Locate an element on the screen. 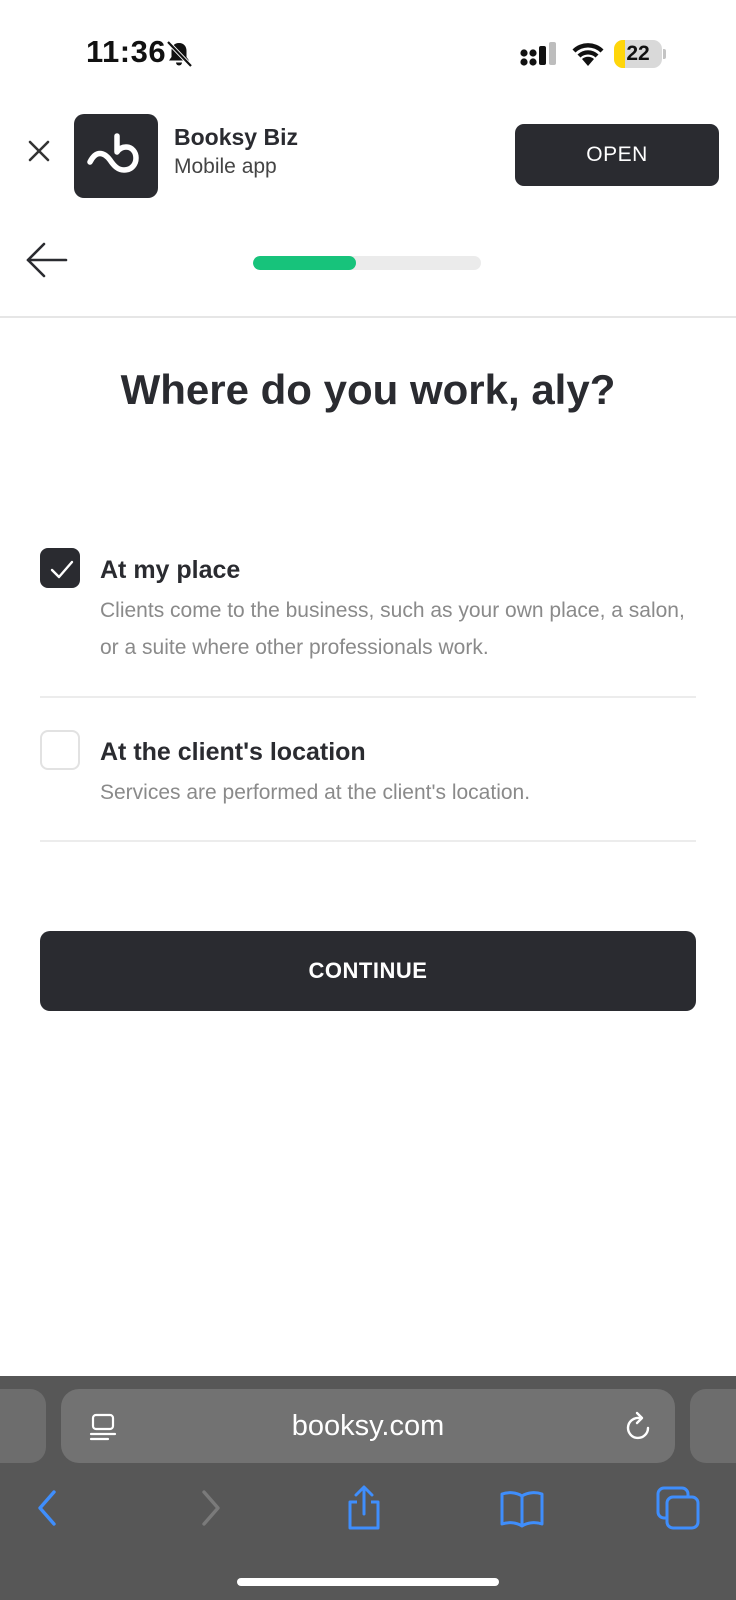 This screenshot has height=1600, width=736. previous-tab-preview is located at coordinates (23, 1426).